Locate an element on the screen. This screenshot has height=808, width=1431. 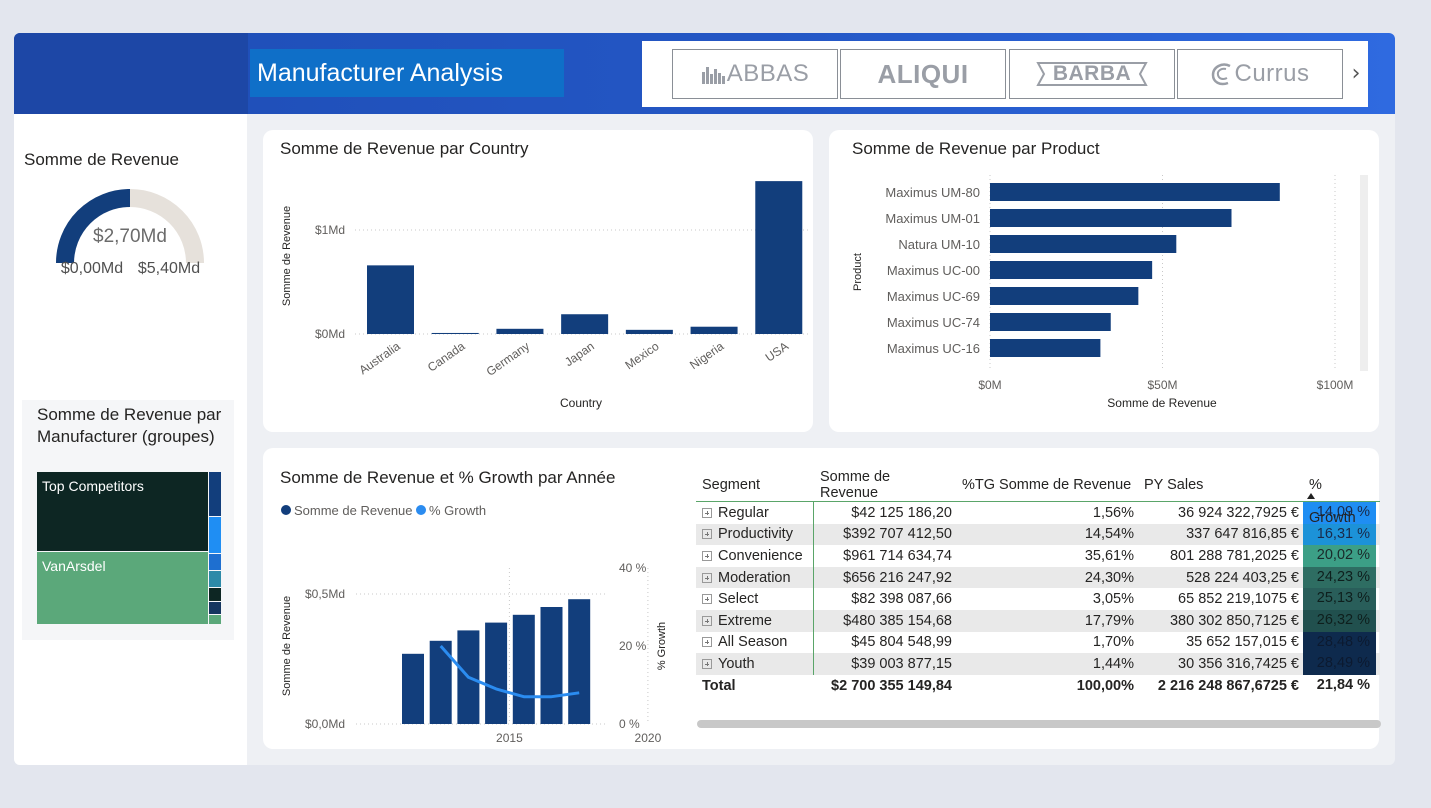
matrix-cell-pct: 35,61% is located at coordinates (1109, 555).